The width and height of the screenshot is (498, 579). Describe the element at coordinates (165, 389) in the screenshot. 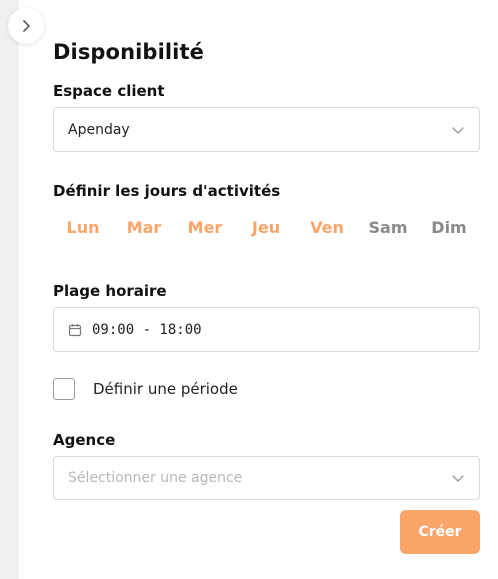

I see `define-period-label: Définir une période` at that location.